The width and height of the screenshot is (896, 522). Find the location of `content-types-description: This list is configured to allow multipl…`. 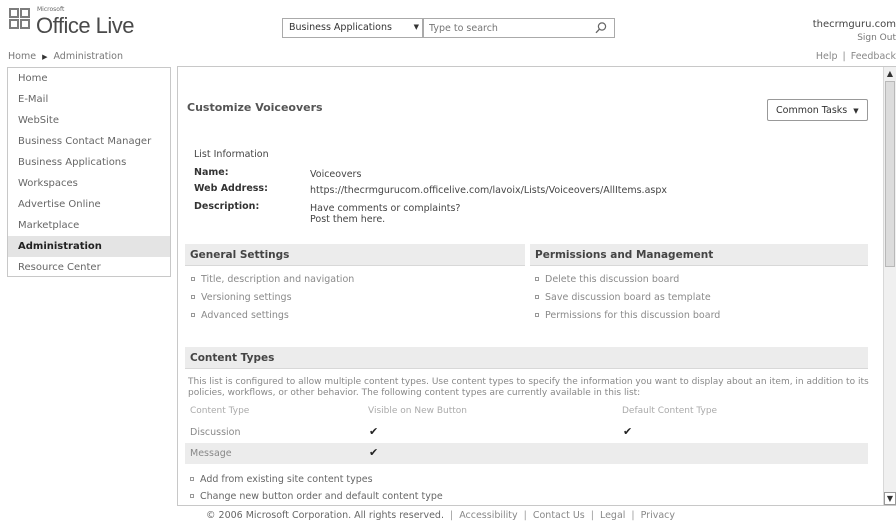

content-types-description: This list is configured to allow multipl… is located at coordinates (528, 387).